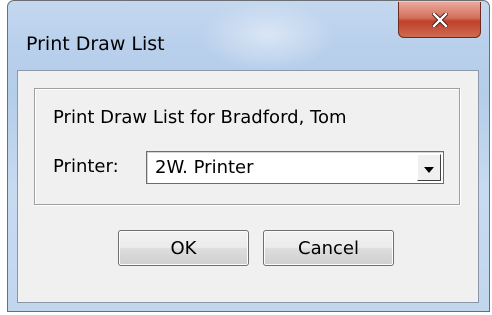 Image resolution: width=492 pixels, height=315 pixels. I want to click on close-button, so click(439, 20).